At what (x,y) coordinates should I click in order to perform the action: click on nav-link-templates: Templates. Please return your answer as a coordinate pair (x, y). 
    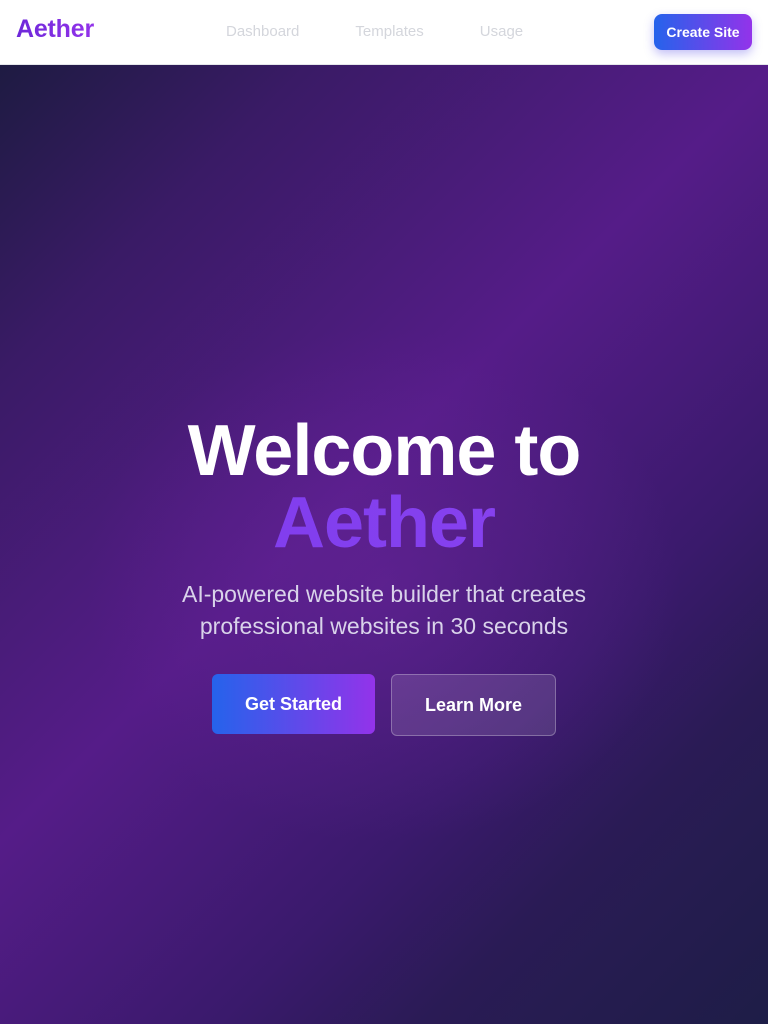
    Looking at the image, I should click on (389, 31).